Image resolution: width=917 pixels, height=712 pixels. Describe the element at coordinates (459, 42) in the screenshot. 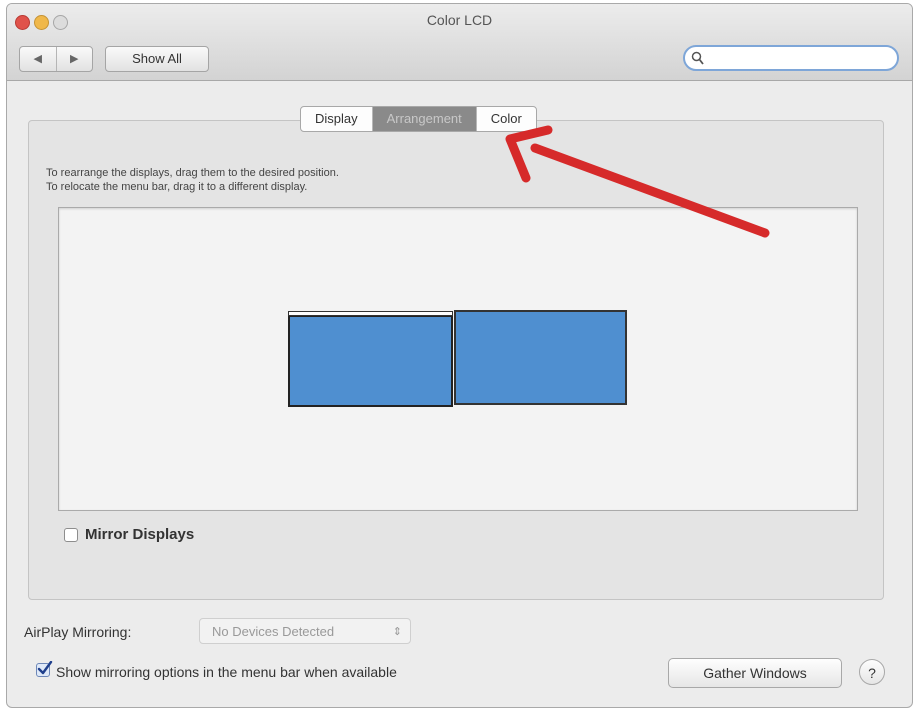

I see `title-bar: Color LCD ◀ ▶ Show All` at that location.